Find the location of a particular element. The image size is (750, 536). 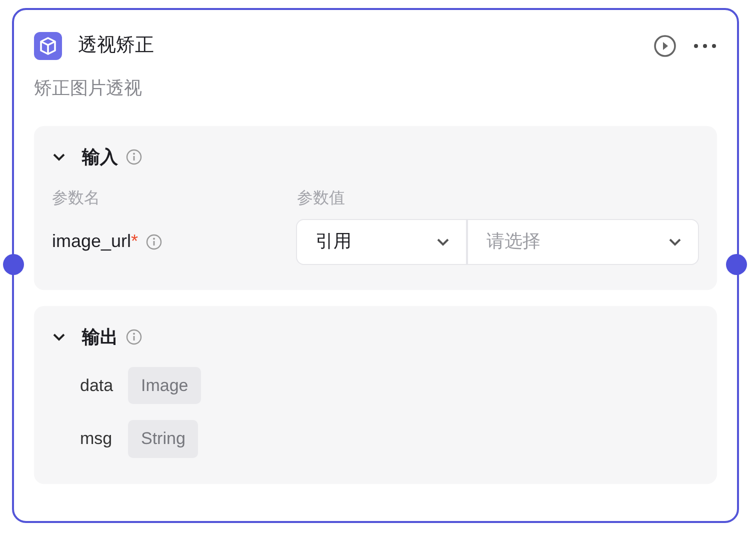

required-mark: * is located at coordinates (134, 241).